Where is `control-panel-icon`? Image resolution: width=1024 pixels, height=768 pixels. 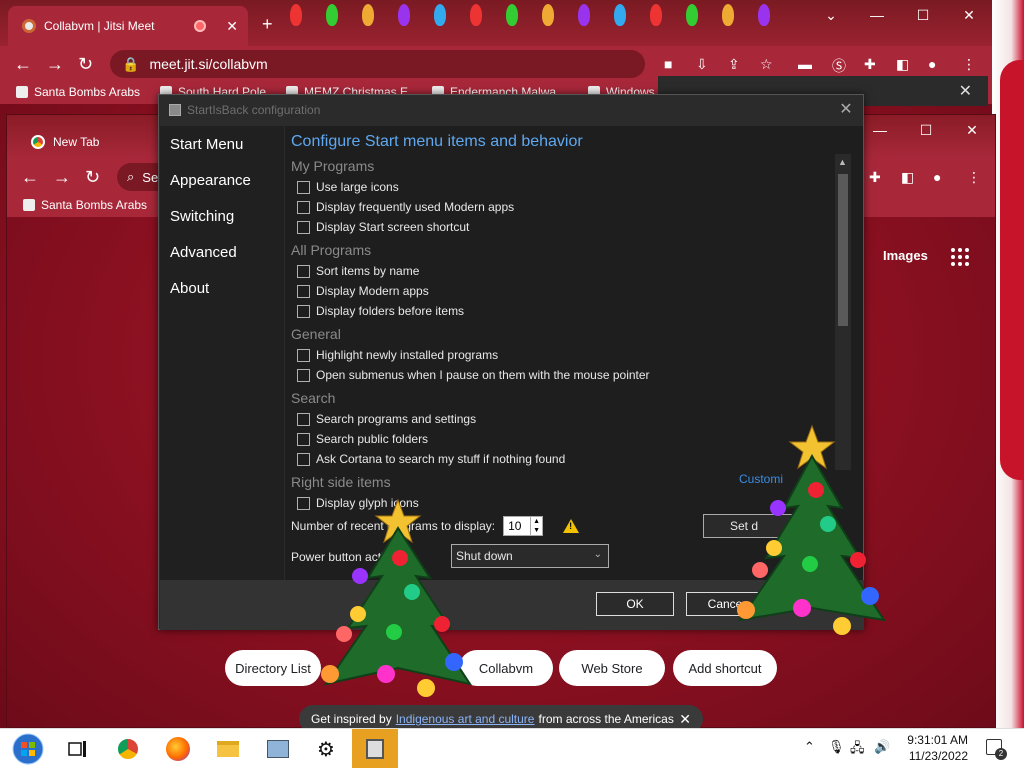 control-panel-icon is located at coordinates (278, 749).